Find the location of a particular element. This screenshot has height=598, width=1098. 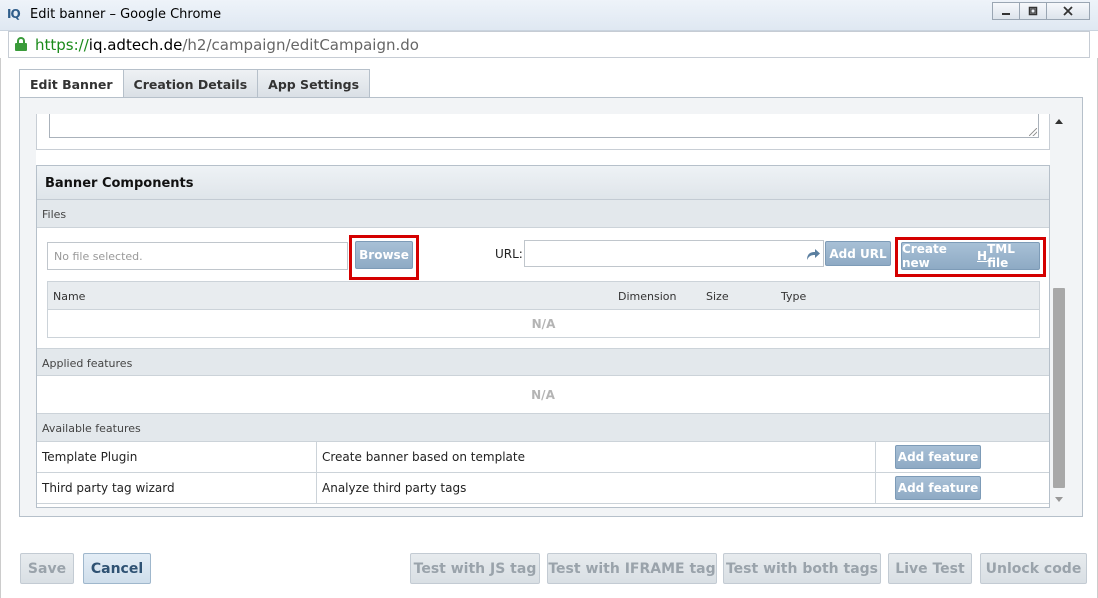

window-title: Edit banner – Google Chrome is located at coordinates (126, 14).